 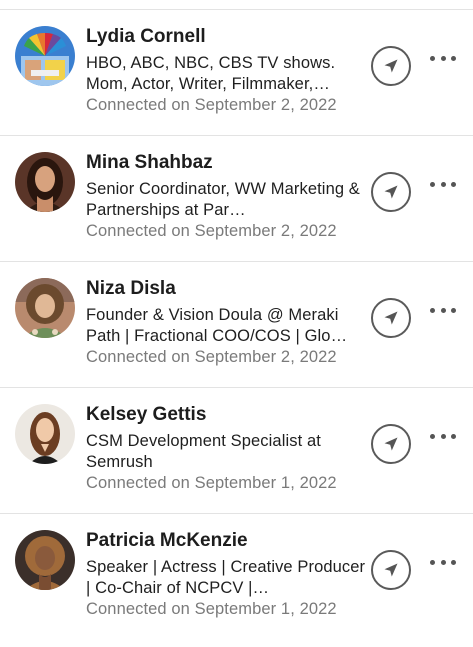 What do you see at coordinates (227, 289) in the screenshot?
I see `connection-name: Niza Disla` at bounding box center [227, 289].